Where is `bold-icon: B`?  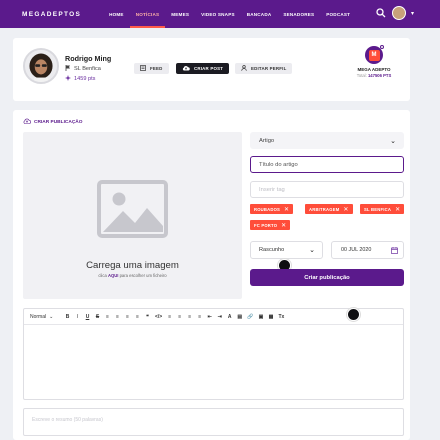 bold-icon: B is located at coordinates (67, 317).